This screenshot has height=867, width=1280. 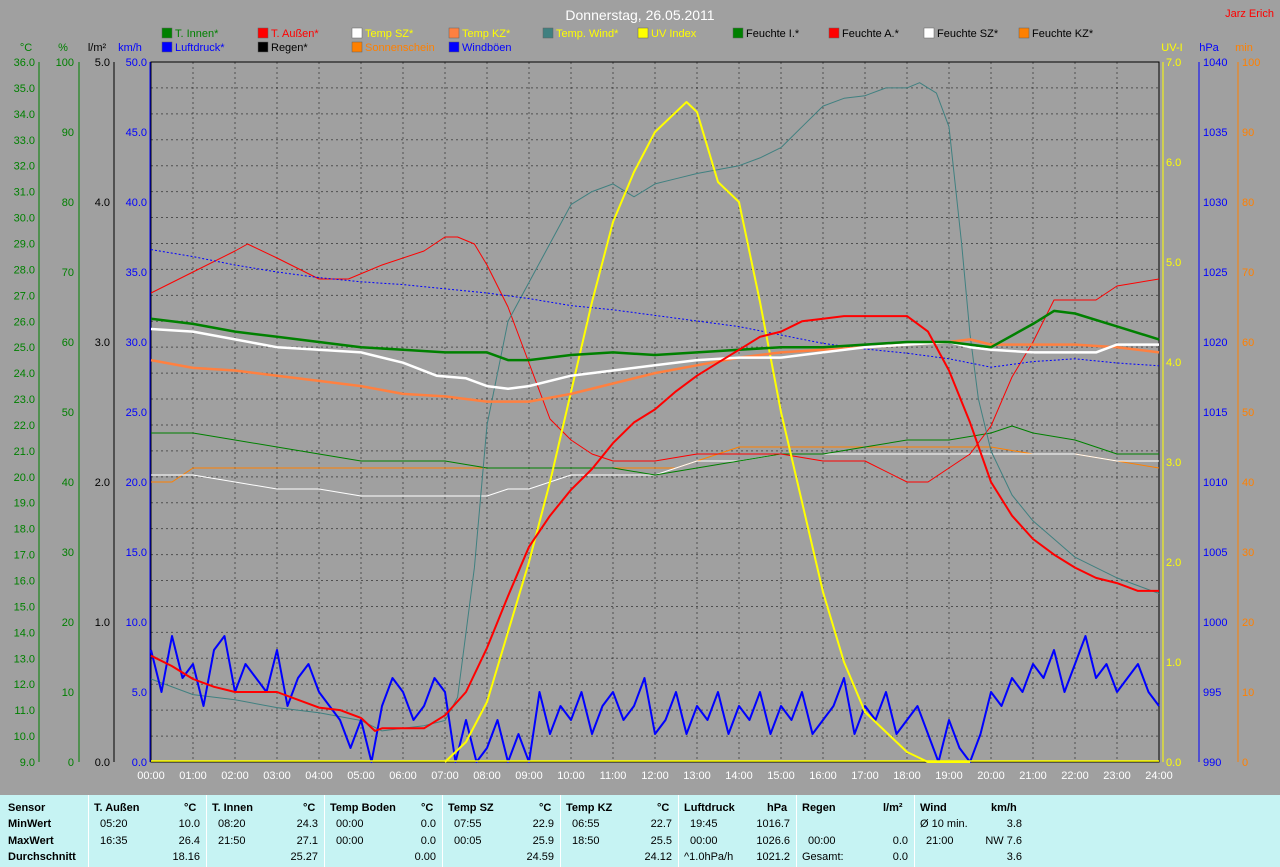 What do you see at coordinates (1248, 483) in the screenshot?
I see `minutes-tick-label: 40` at bounding box center [1248, 483].